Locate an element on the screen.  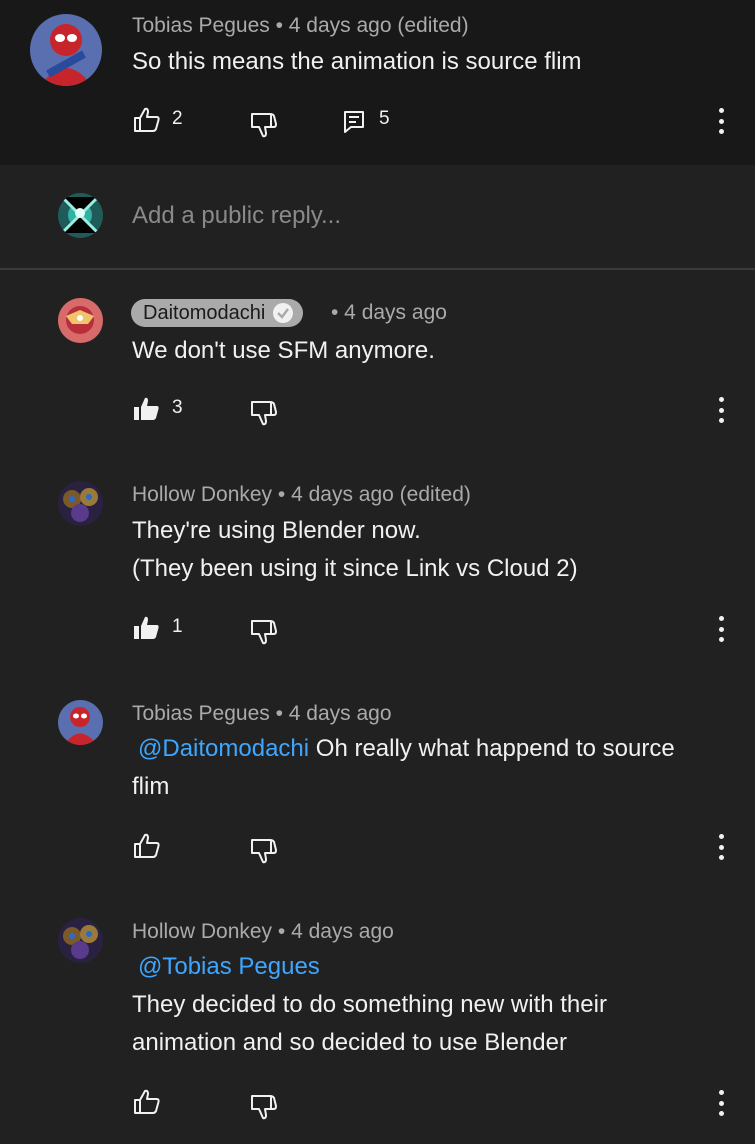
avatar-daitomodachi is located at coordinates (80, 320).